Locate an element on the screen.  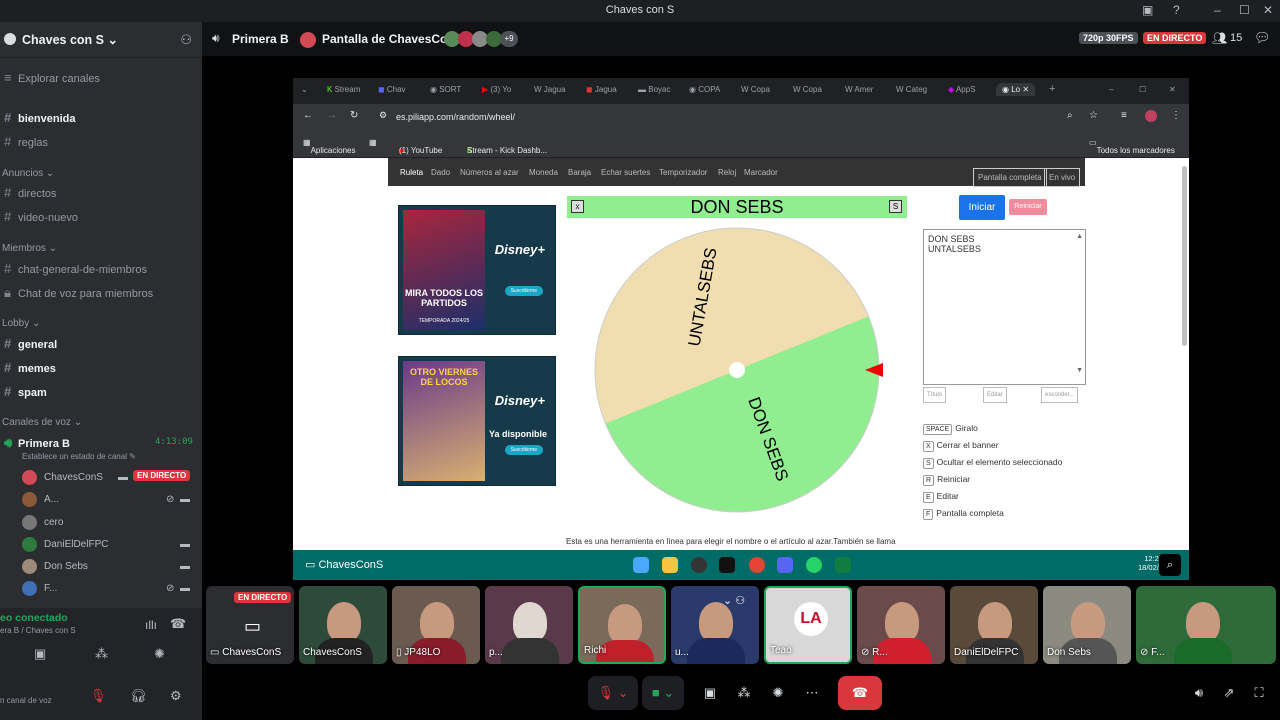
participant-tile: ▯ JP48LO is located at coordinates (436, 625).